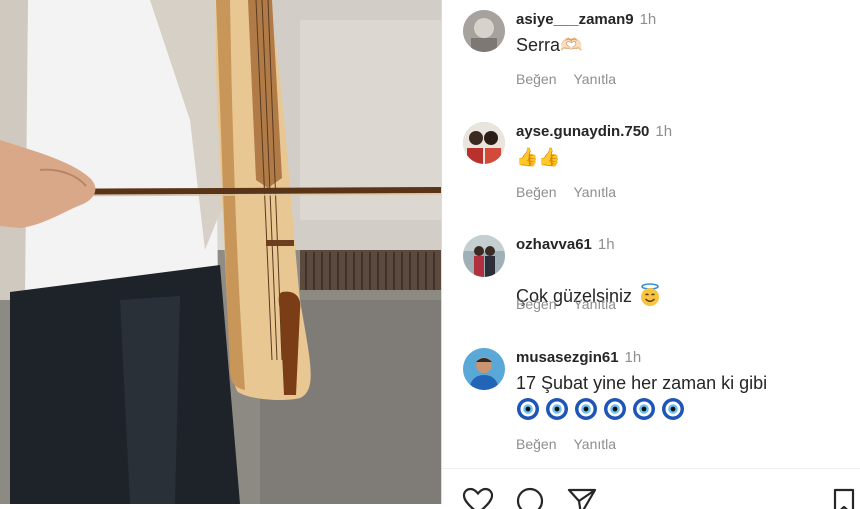 The width and height of the screenshot is (860, 509). I want to click on comment-icon, so click(530, 498).